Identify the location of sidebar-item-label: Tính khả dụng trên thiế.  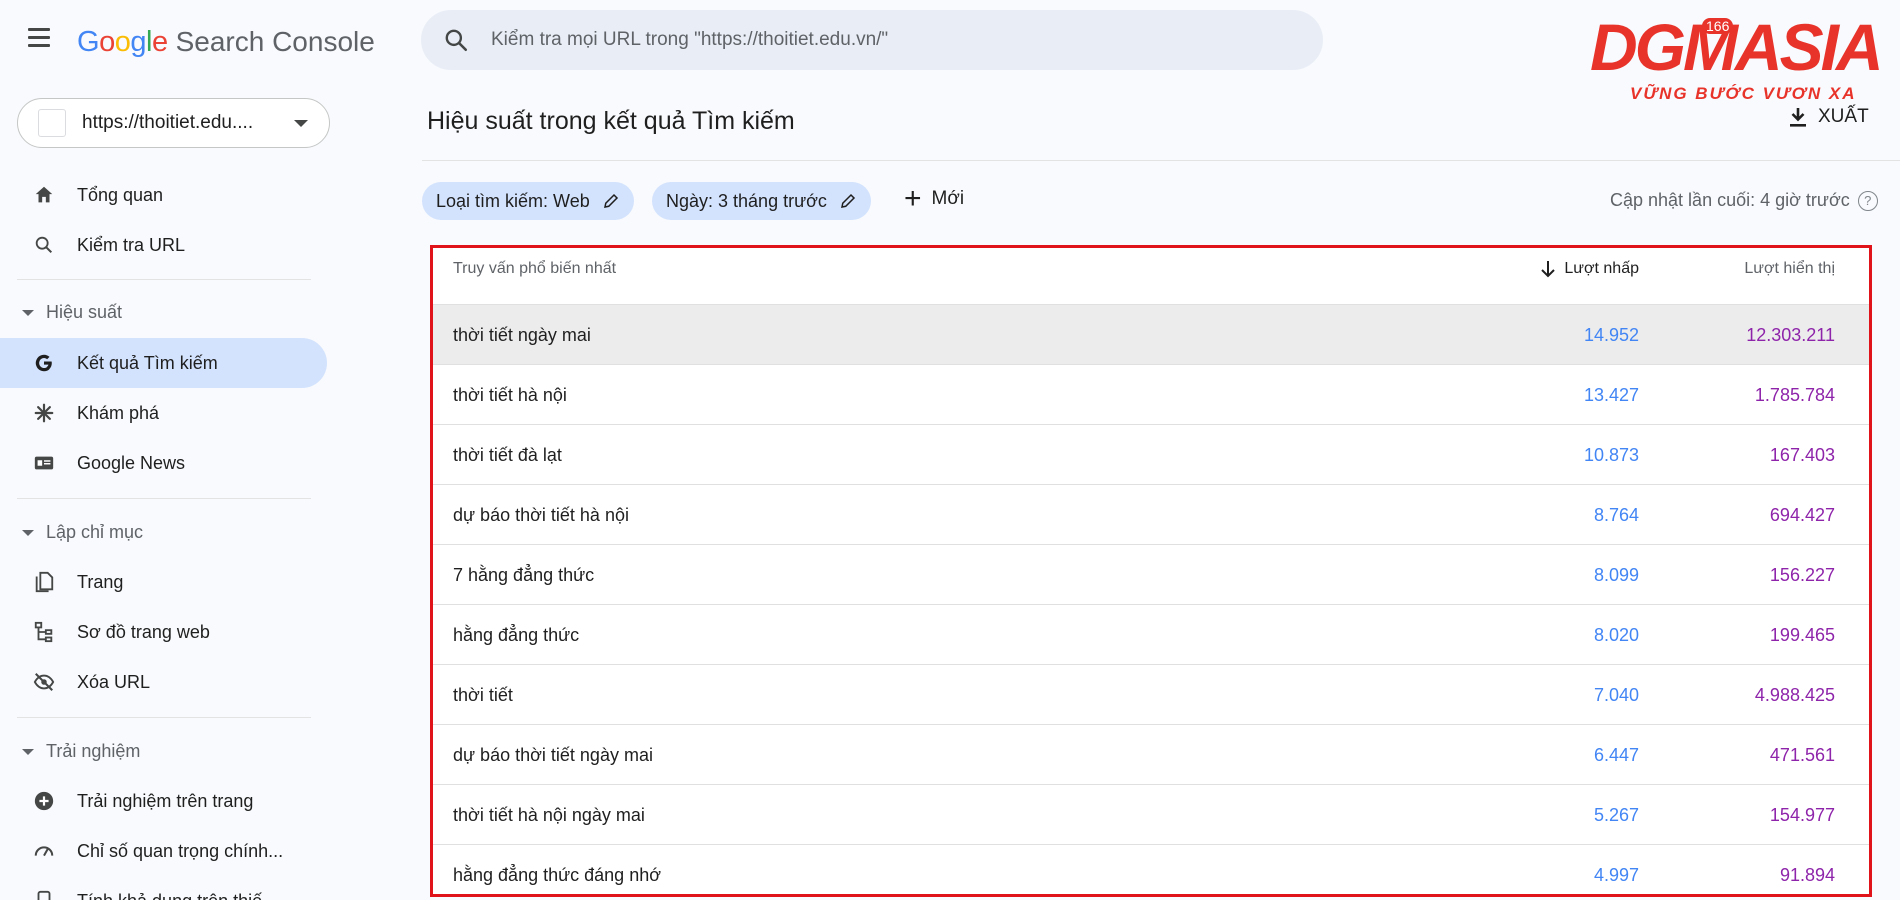
(169, 895).